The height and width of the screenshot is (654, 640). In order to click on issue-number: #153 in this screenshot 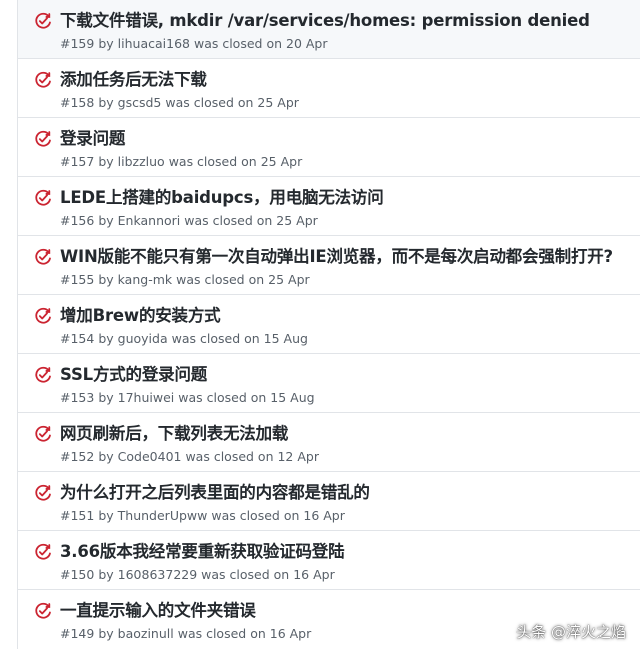, I will do `click(77, 397)`.